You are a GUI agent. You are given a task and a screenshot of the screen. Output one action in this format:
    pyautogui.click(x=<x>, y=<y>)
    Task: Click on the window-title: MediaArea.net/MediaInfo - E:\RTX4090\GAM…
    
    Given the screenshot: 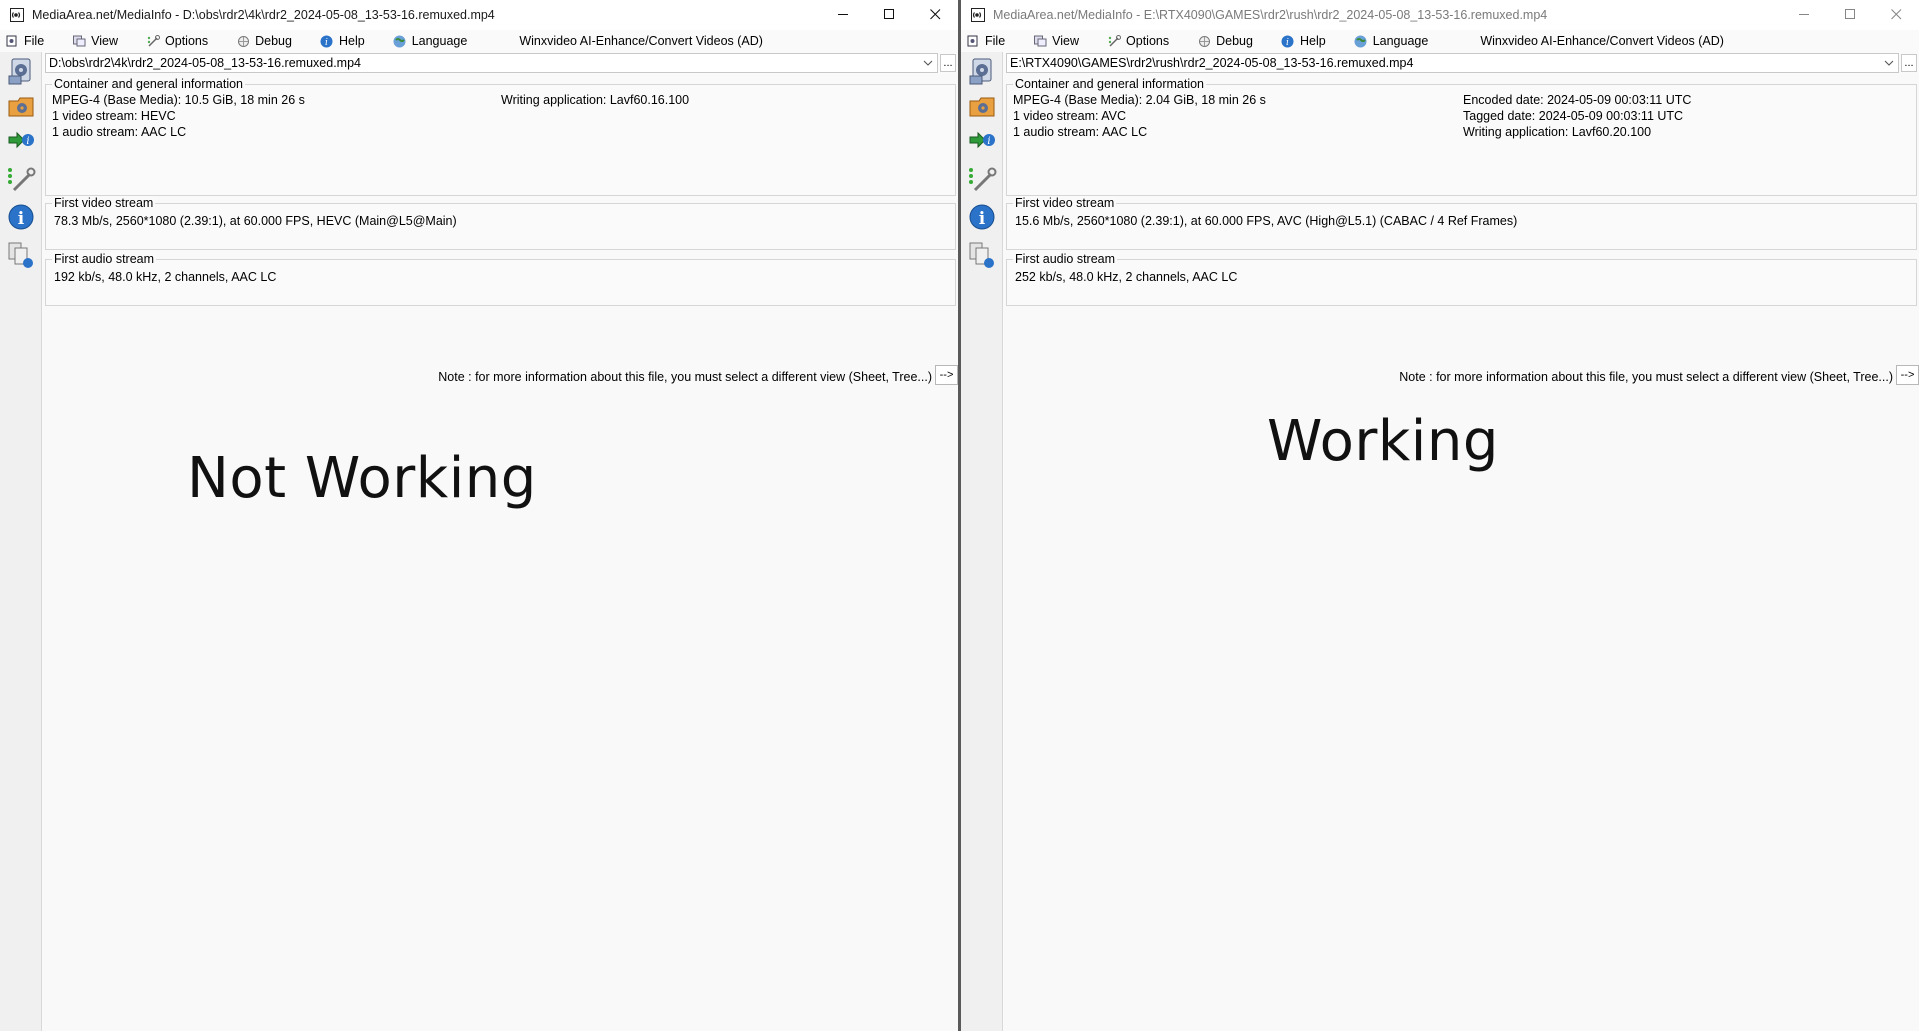 What is the action you would take?
    pyautogui.click(x=1270, y=15)
    